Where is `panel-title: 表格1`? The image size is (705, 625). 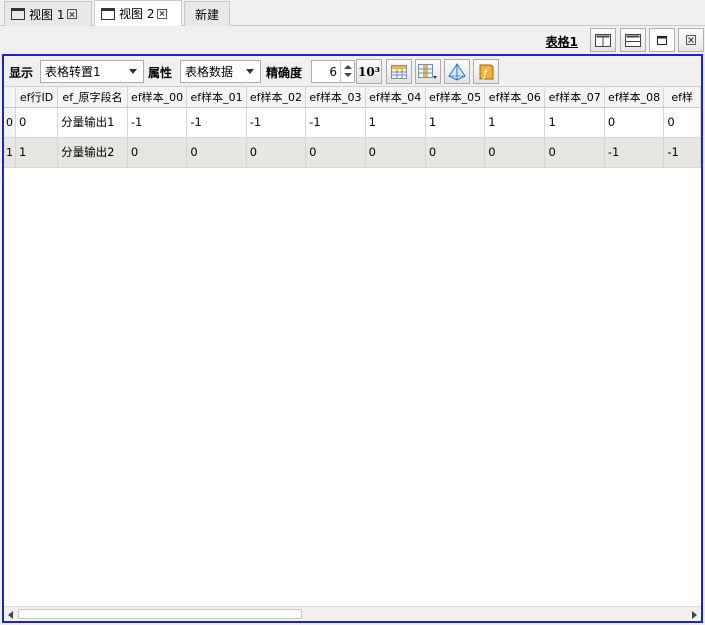
panel-title: 表格1 is located at coordinates (562, 41).